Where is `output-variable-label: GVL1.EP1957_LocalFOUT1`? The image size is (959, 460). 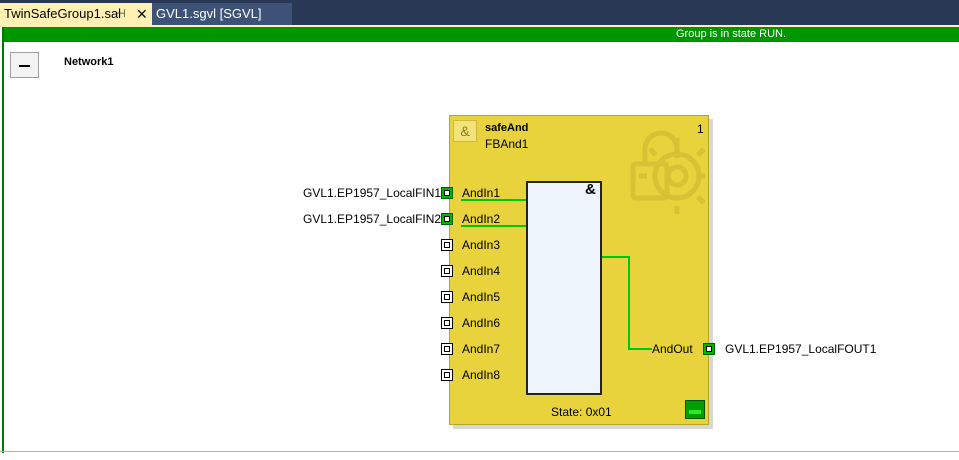
output-variable-label: GVL1.EP1957_LocalFOUT1 is located at coordinates (801, 349).